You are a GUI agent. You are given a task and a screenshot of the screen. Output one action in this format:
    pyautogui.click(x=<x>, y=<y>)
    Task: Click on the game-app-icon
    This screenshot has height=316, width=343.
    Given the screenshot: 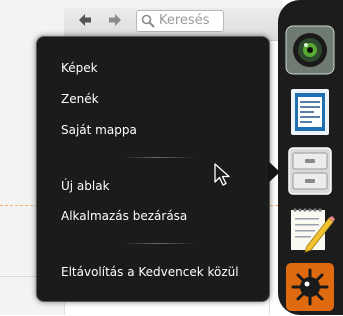 What is the action you would take?
    pyautogui.click(x=310, y=287)
    